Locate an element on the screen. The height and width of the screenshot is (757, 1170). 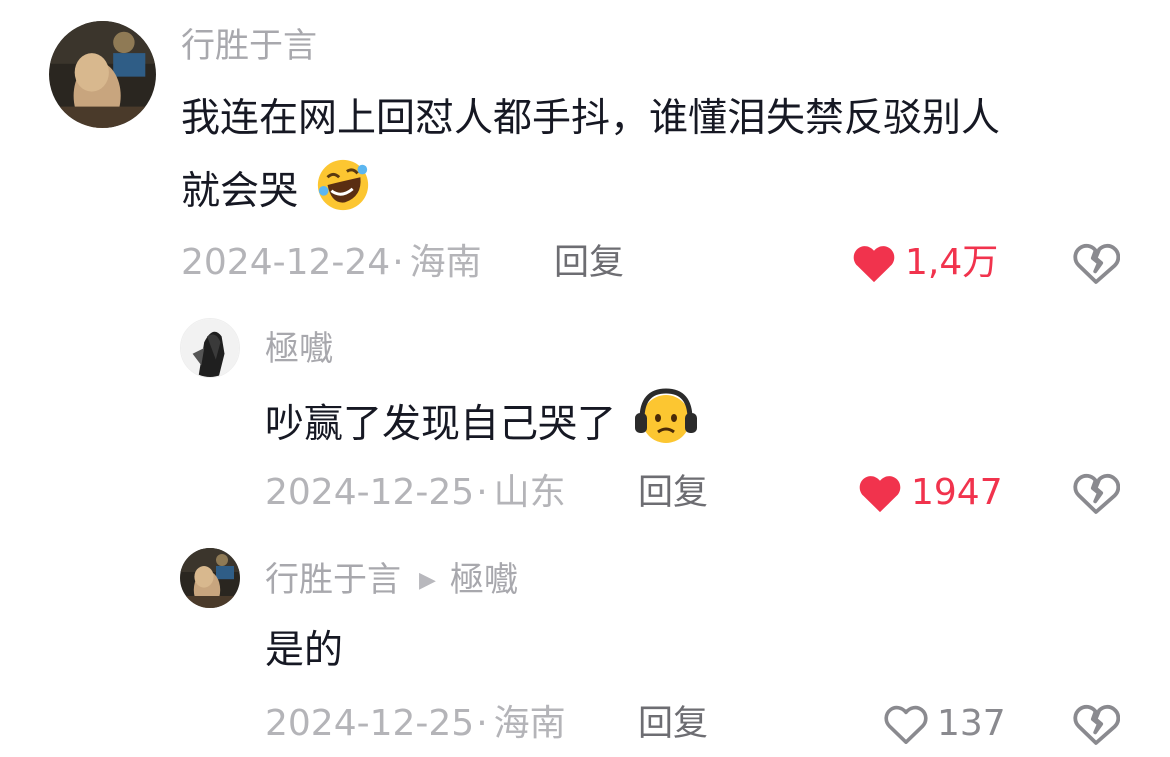
heart-outline-icon is located at coordinates (906, 724).